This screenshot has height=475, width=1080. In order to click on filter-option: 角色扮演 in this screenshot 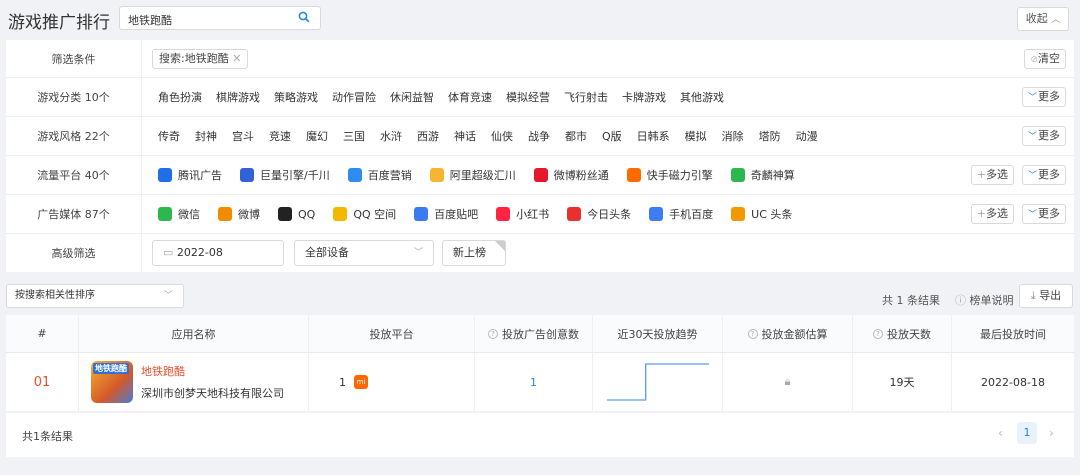, I will do `click(180, 97)`.